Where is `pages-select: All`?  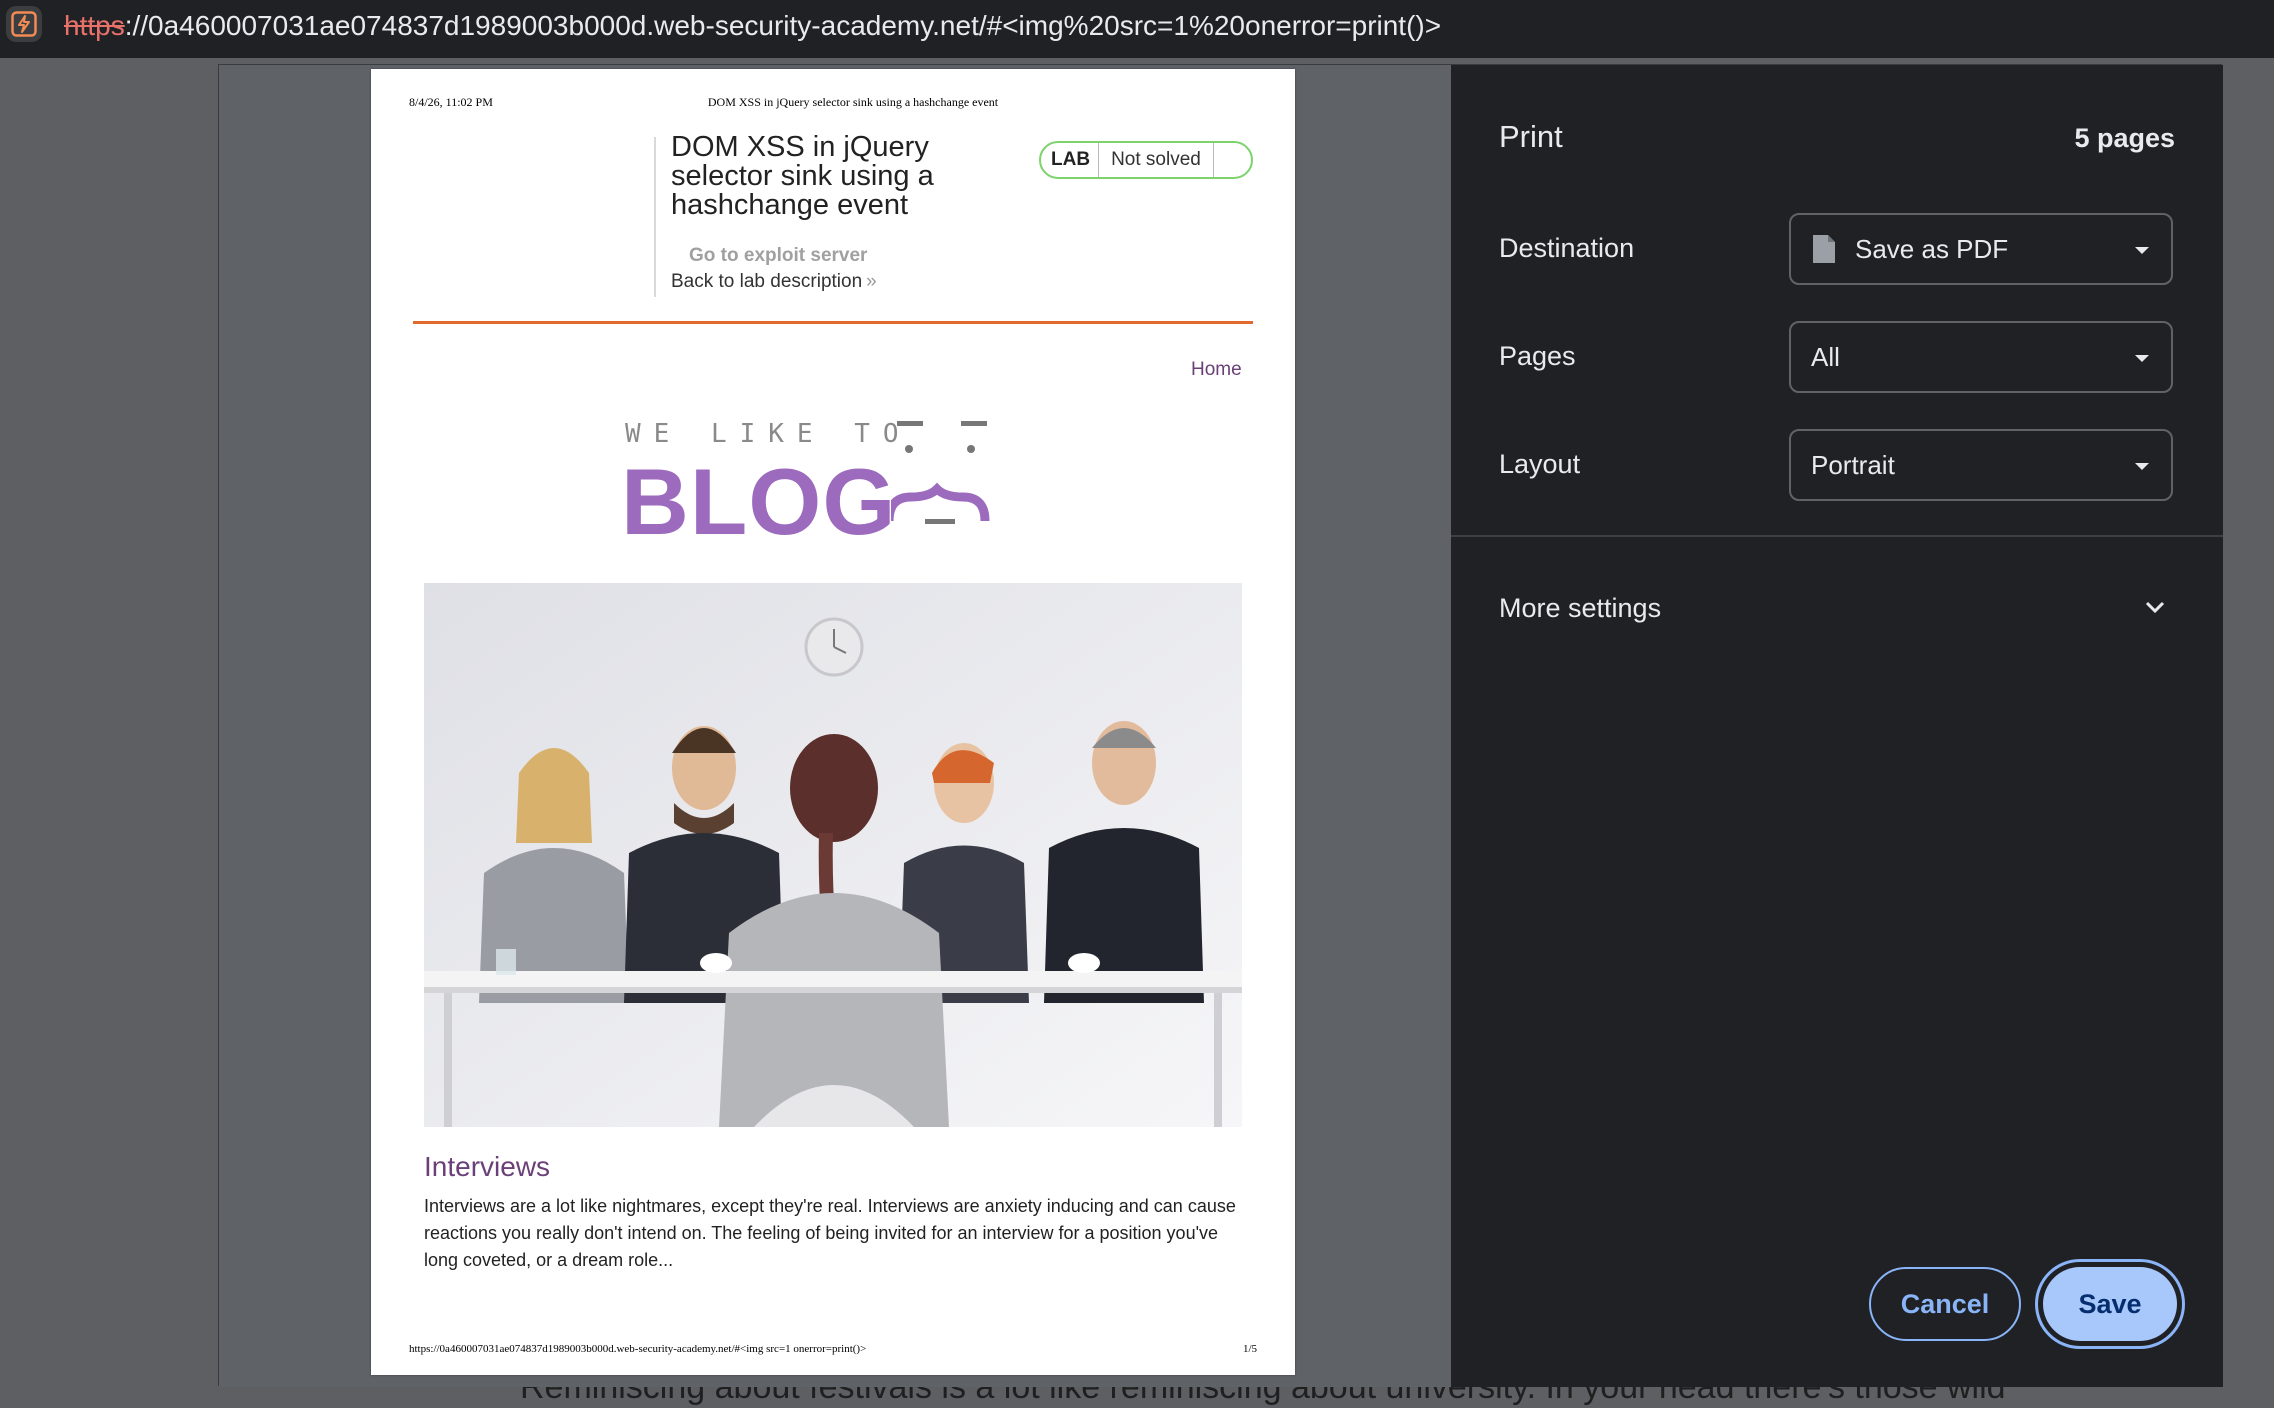 pages-select: All is located at coordinates (1981, 357).